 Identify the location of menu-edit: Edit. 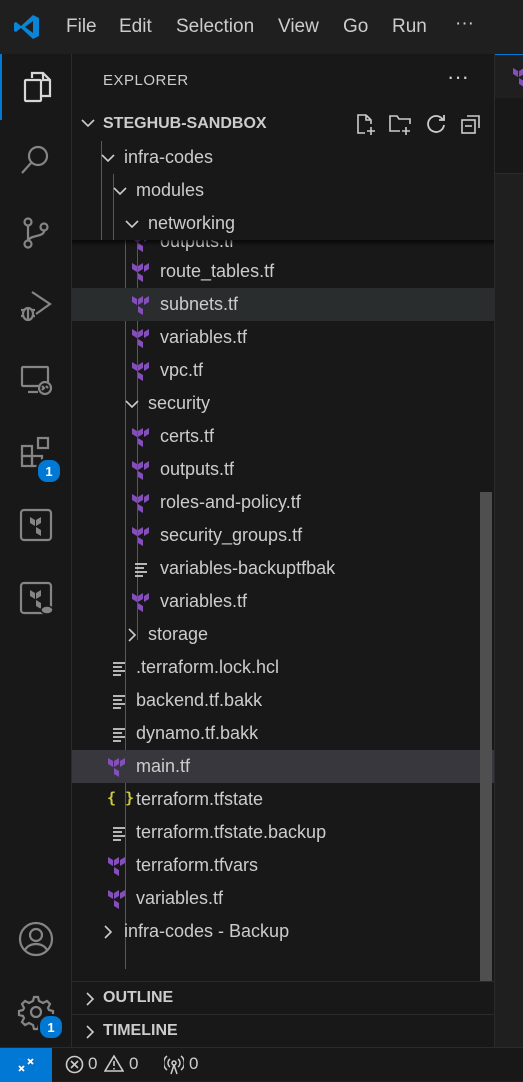
(135, 27).